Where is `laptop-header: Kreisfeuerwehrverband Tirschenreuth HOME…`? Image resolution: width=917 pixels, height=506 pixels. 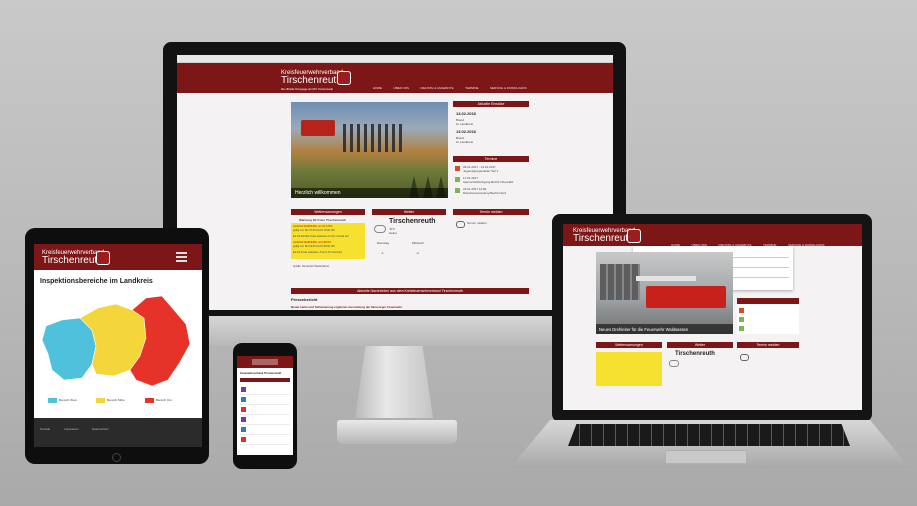 laptop-header: Kreisfeuerwehrverband Tirschenreuth HOME… is located at coordinates (712, 235).